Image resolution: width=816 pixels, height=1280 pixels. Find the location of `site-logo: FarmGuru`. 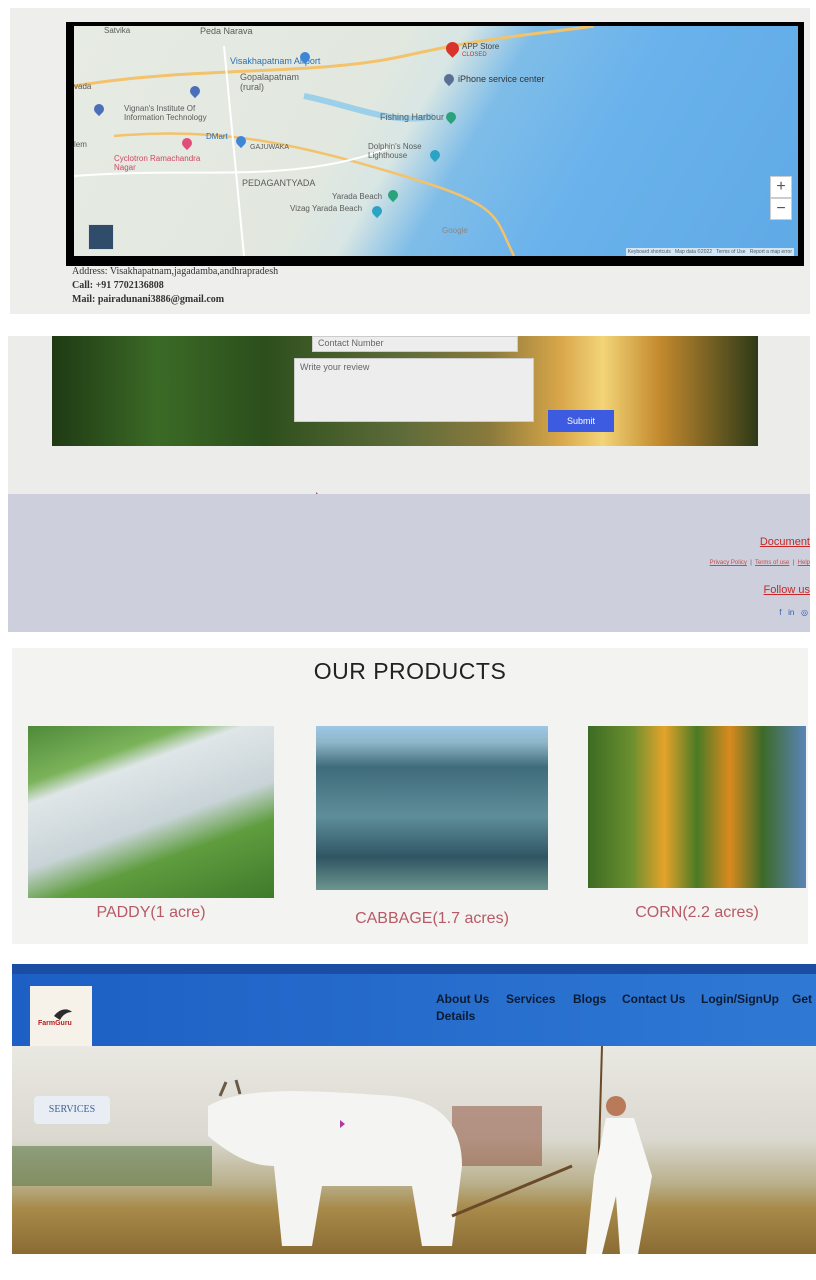

site-logo: FarmGuru is located at coordinates (61, 1017).